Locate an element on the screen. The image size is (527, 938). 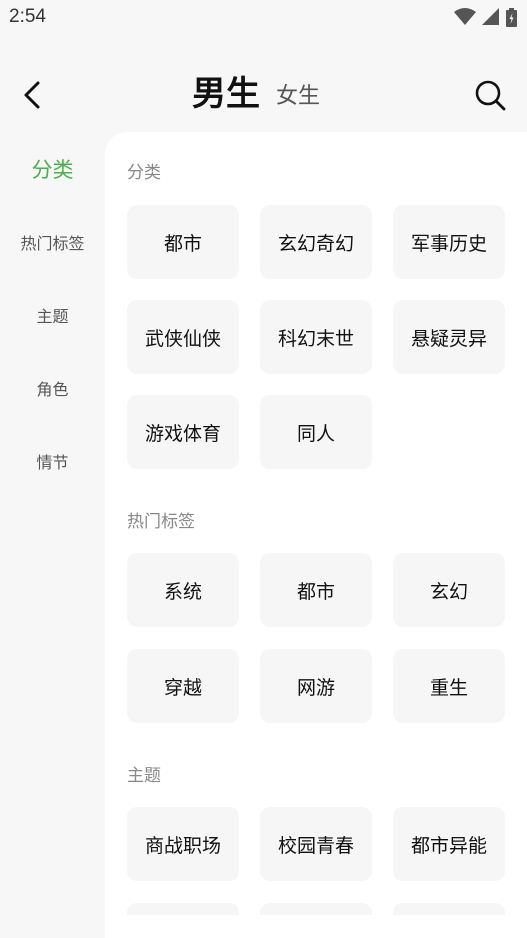
section-title-theme: 主题 is located at coordinates (144, 776).